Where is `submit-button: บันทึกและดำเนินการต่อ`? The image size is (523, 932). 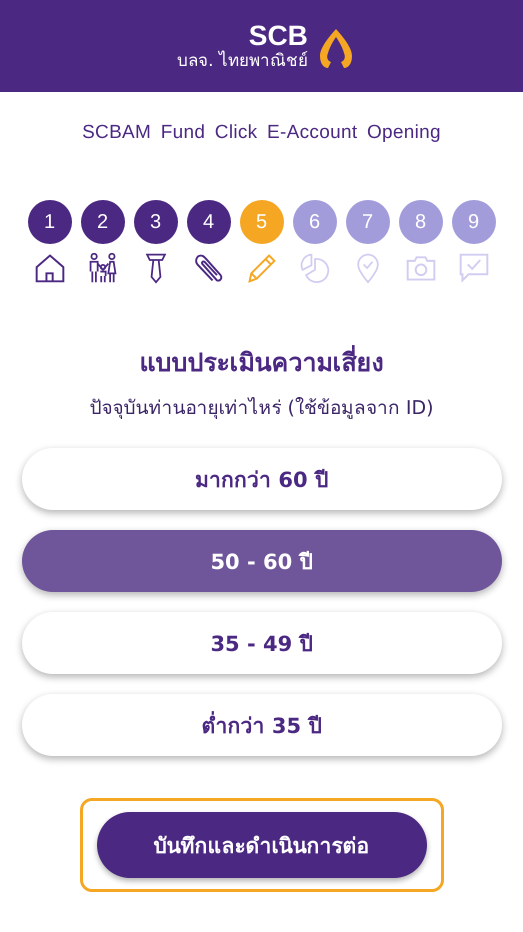
submit-button: บันทึกและดำเนินการต่อ is located at coordinates (261, 845).